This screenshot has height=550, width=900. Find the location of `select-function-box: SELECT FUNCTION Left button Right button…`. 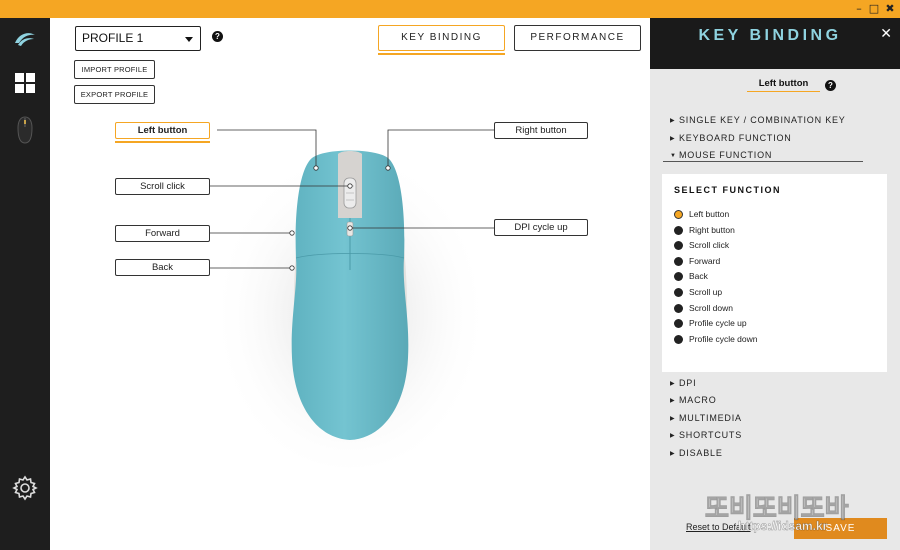

select-function-box: SELECT FUNCTION Left button Right button… is located at coordinates (774, 273).